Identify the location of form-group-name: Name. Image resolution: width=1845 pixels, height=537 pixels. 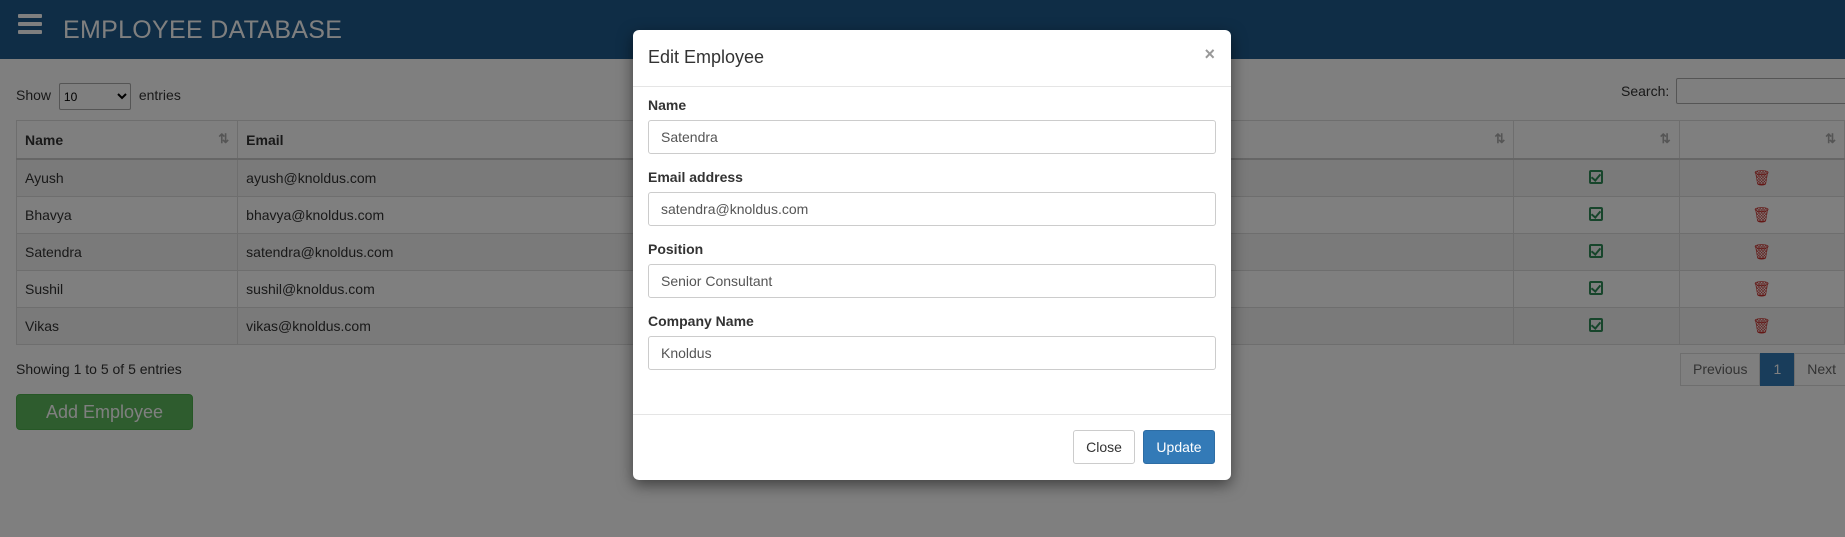
(932, 125).